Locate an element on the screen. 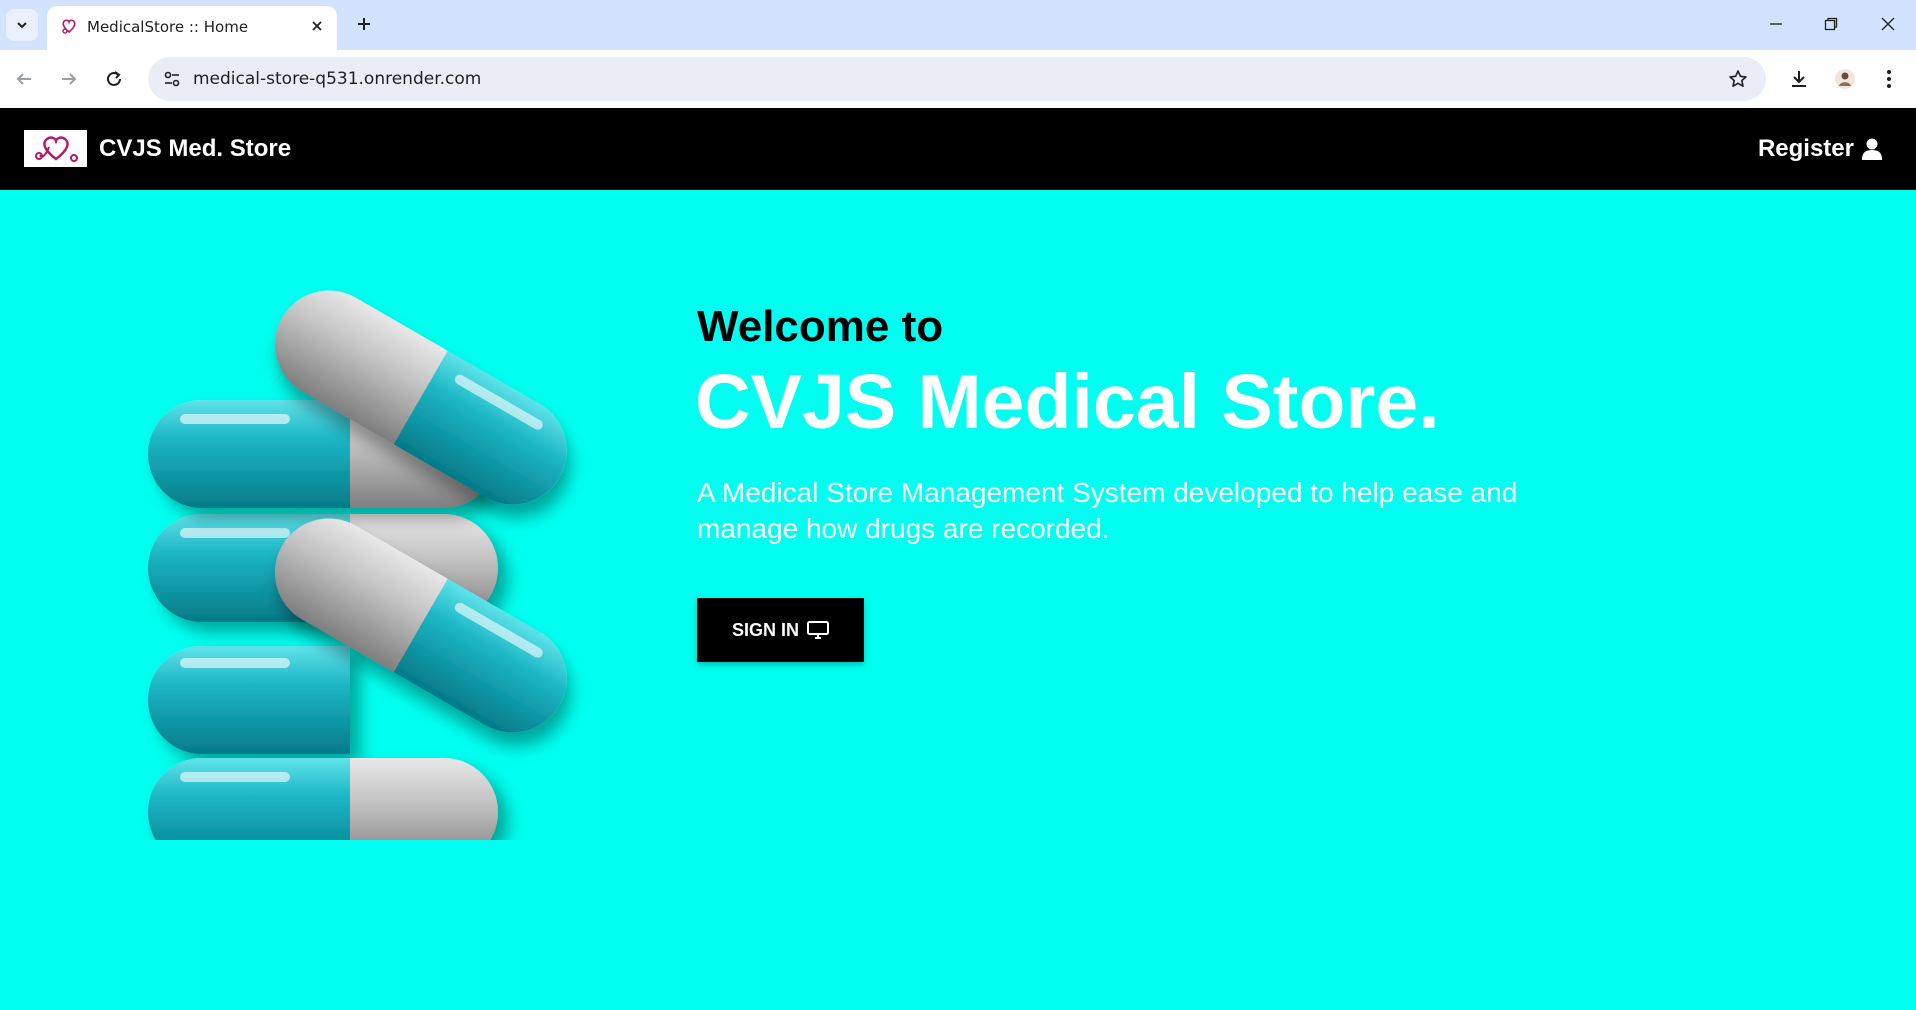 This screenshot has width=1916, height=1010. profile-button is located at coordinates (1845, 79).